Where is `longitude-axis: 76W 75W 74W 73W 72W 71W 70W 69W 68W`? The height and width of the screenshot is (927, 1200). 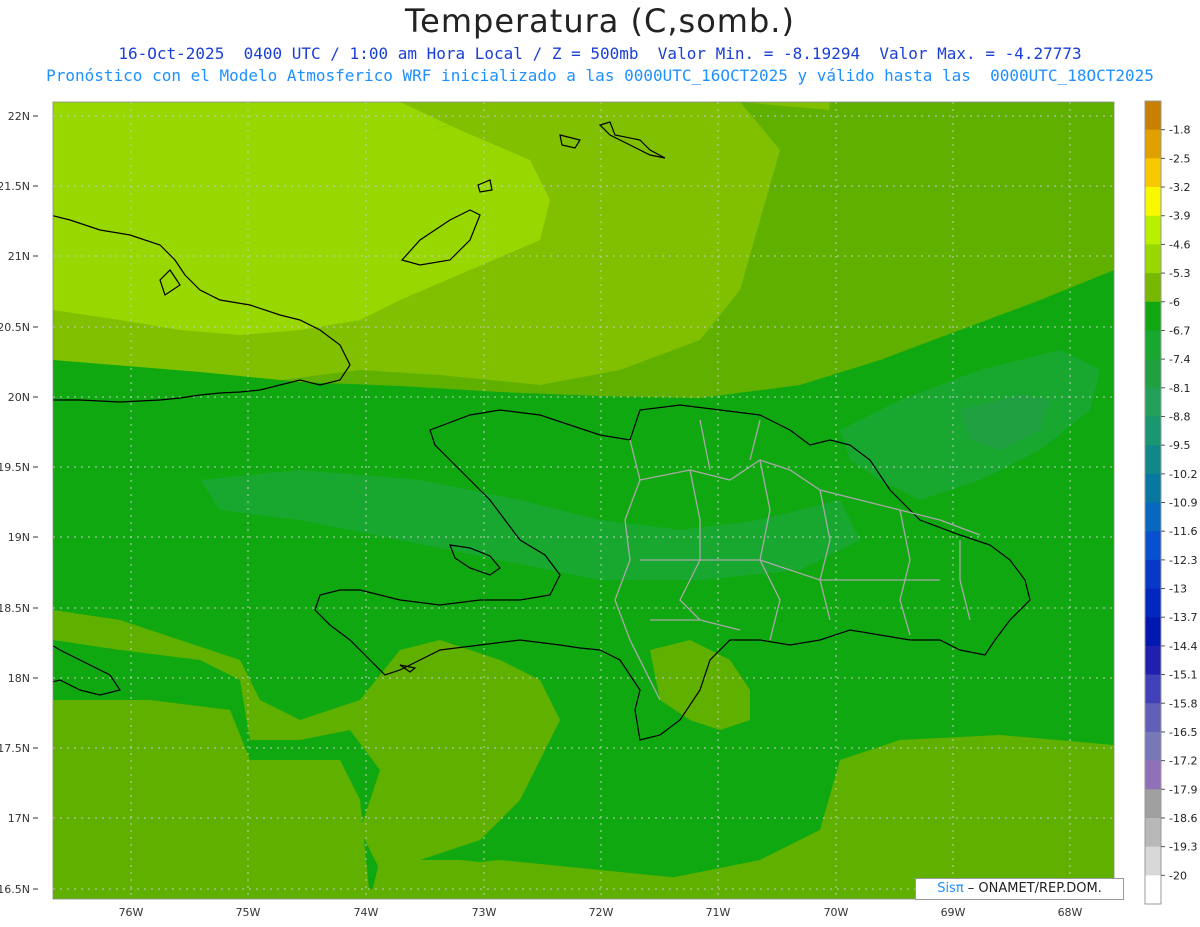 longitude-axis: 76W 75W 74W 73W 72W 71W 70W 69W 68W is located at coordinates (601, 912).